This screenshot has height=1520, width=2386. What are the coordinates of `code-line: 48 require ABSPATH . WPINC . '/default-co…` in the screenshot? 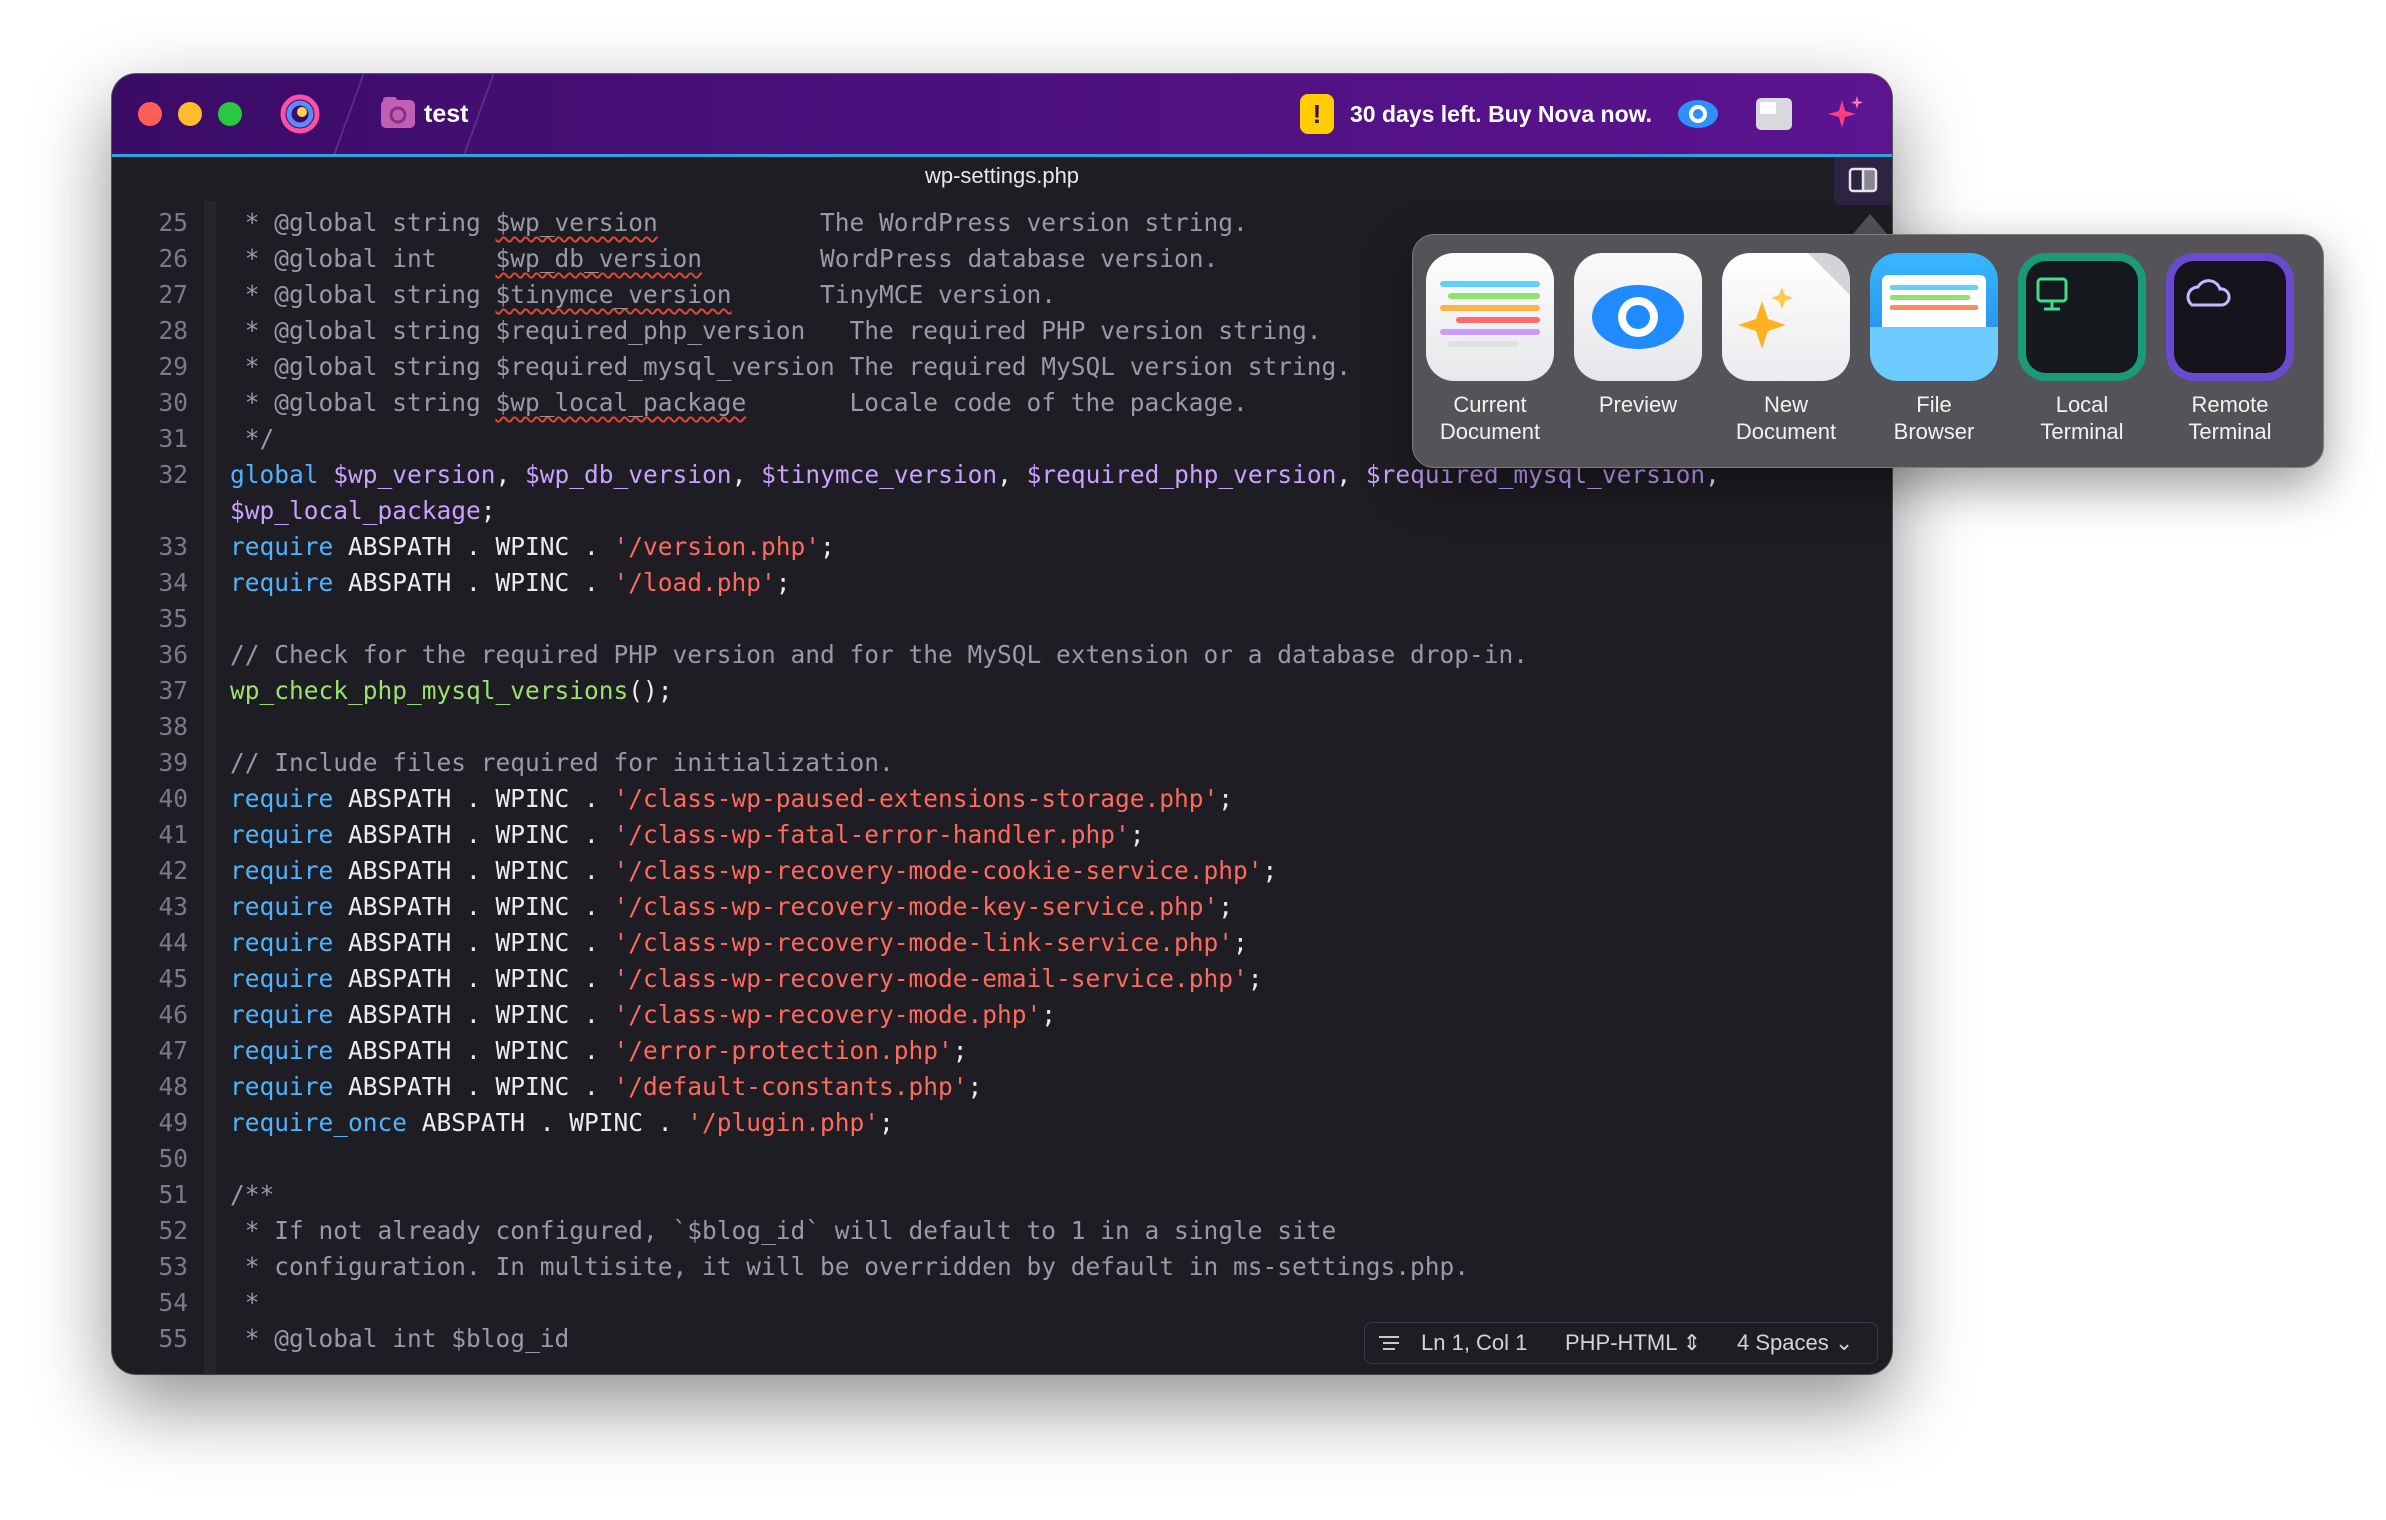 It's located at (1002, 1087).